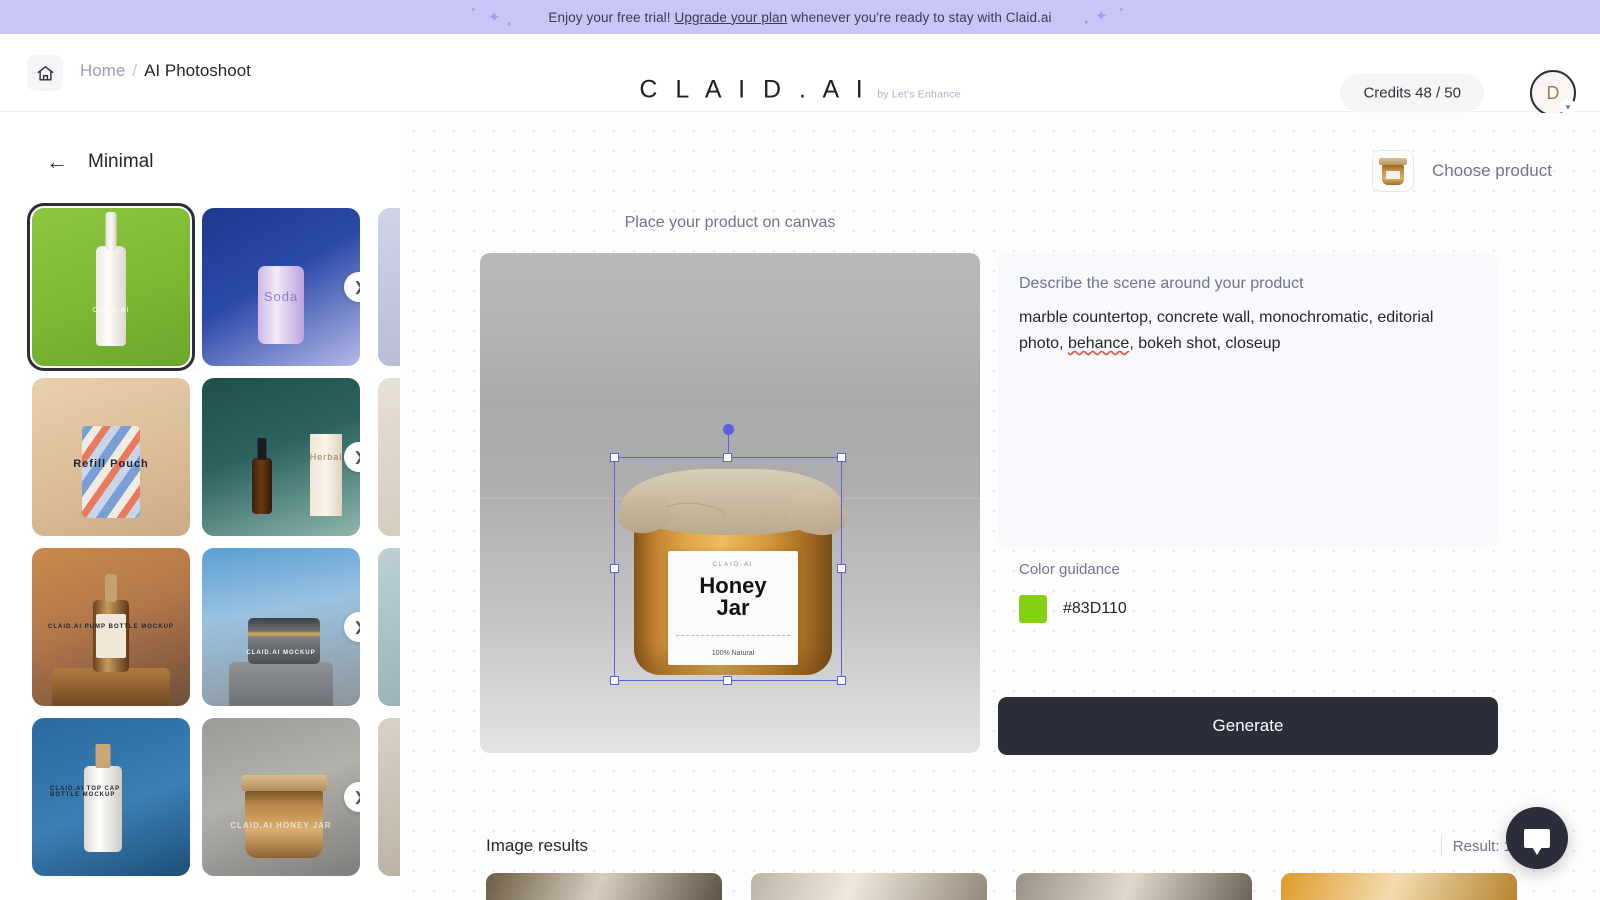 The image size is (1600, 900). I want to click on brand-logo: C L A I D . A I by Let's Enhance, so click(799, 90).